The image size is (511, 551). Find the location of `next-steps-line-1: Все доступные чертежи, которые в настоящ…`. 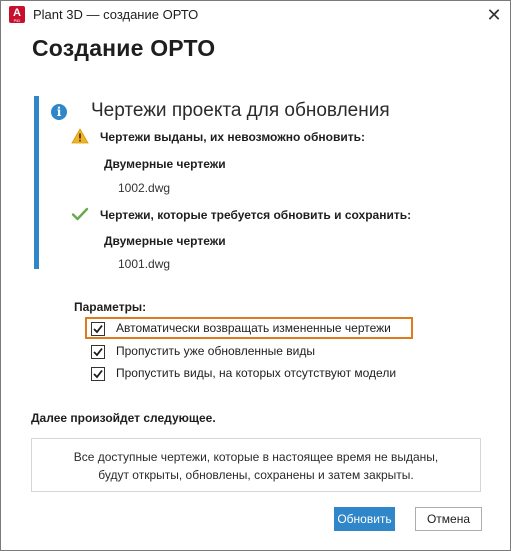

next-steps-line-1: Все доступные чертежи, которые в настоящ… is located at coordinates (256, 457).